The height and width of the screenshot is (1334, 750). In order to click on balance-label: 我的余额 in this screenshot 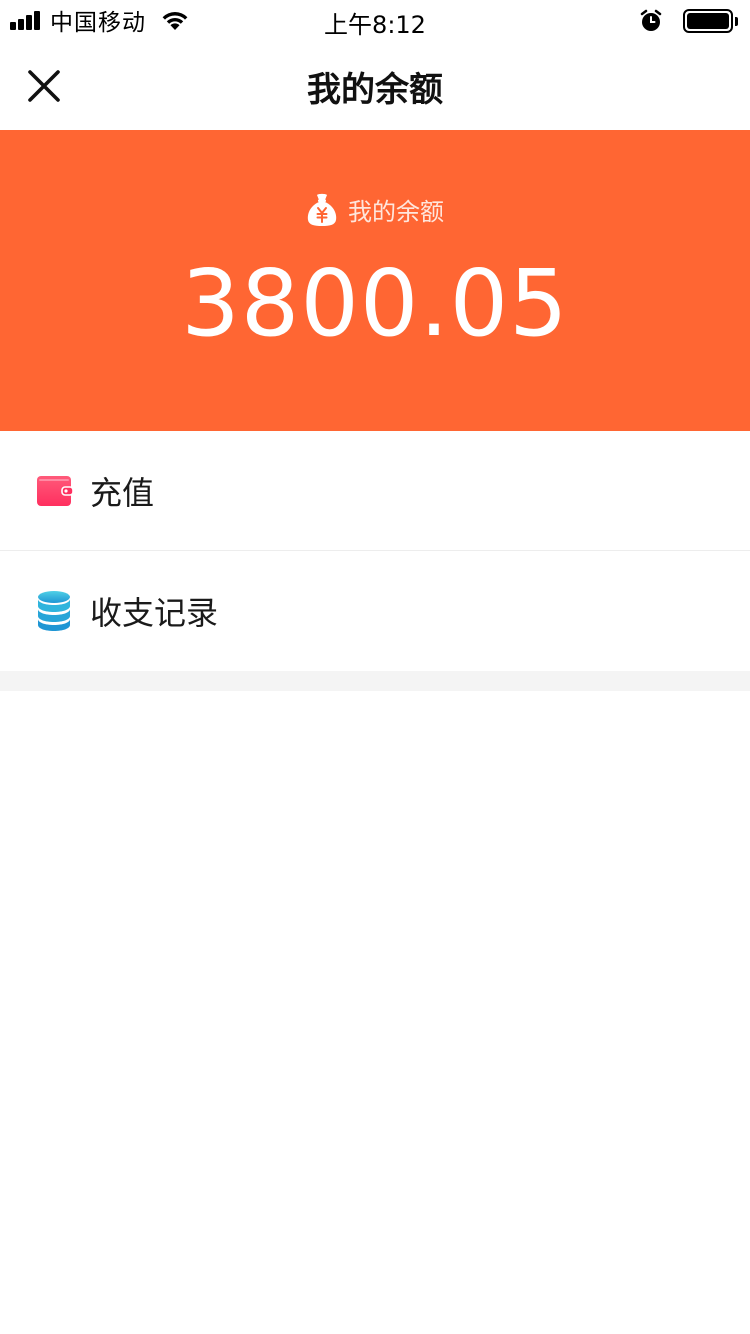, I will do `click(396, 212)`.